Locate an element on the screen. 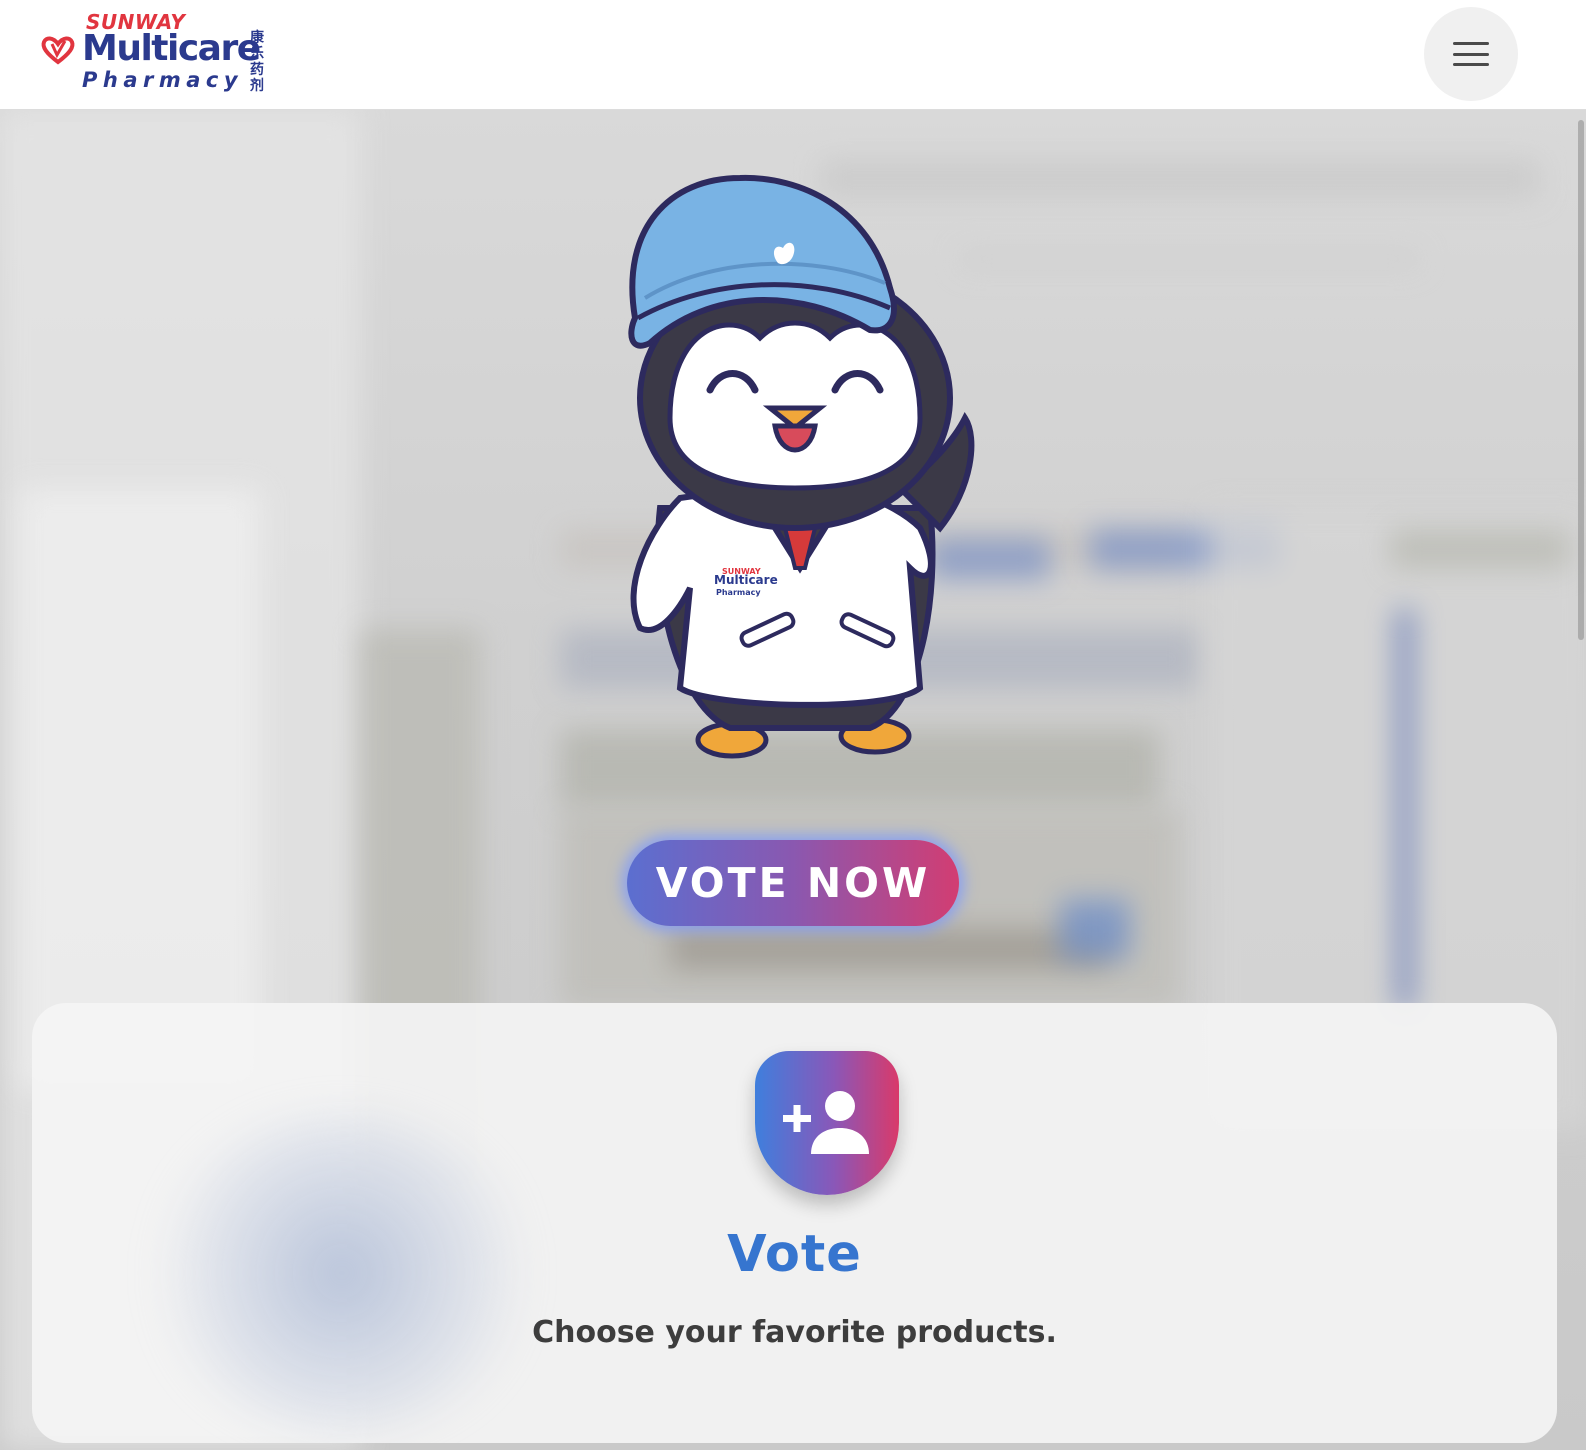 The width and height of the screenshot is (1586, 1450). logo-pharmacy-text: Pharmacy is located at coordinates (163, 80).